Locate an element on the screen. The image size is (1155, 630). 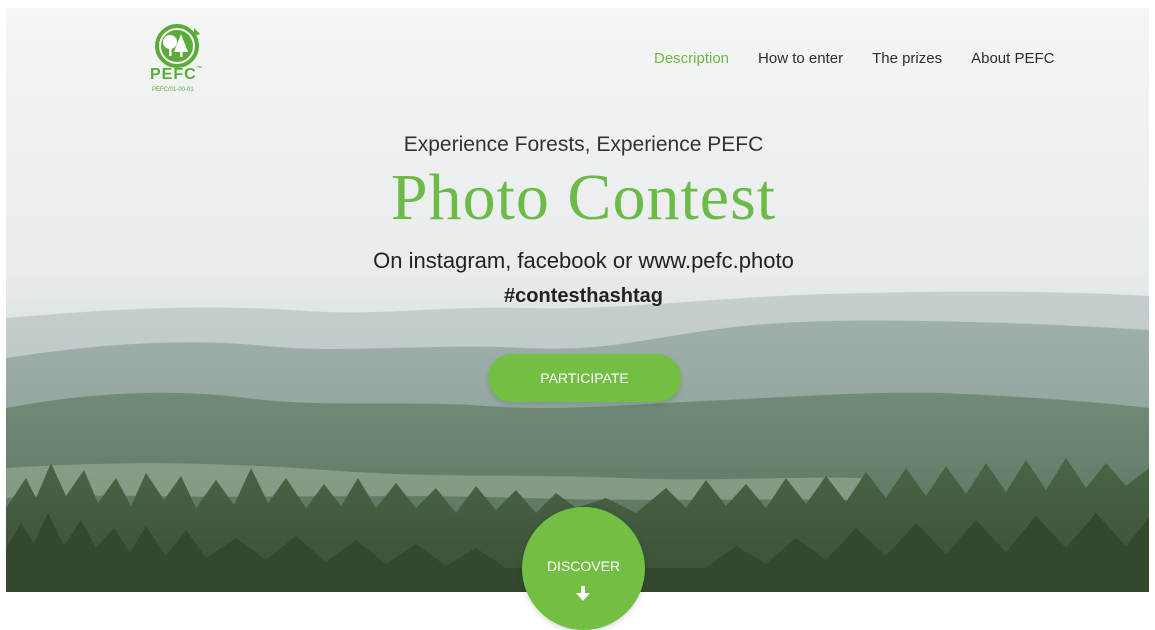
nav-item-about-pefc: About PEFC is located at coordinates (1012, 58).